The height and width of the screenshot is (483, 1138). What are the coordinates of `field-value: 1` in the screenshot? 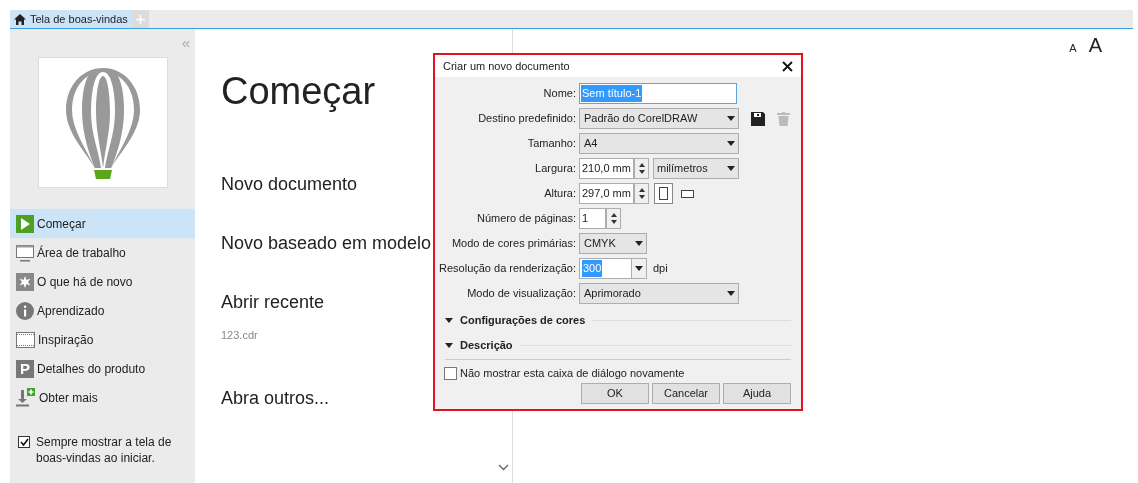 It's located at (585, 219).